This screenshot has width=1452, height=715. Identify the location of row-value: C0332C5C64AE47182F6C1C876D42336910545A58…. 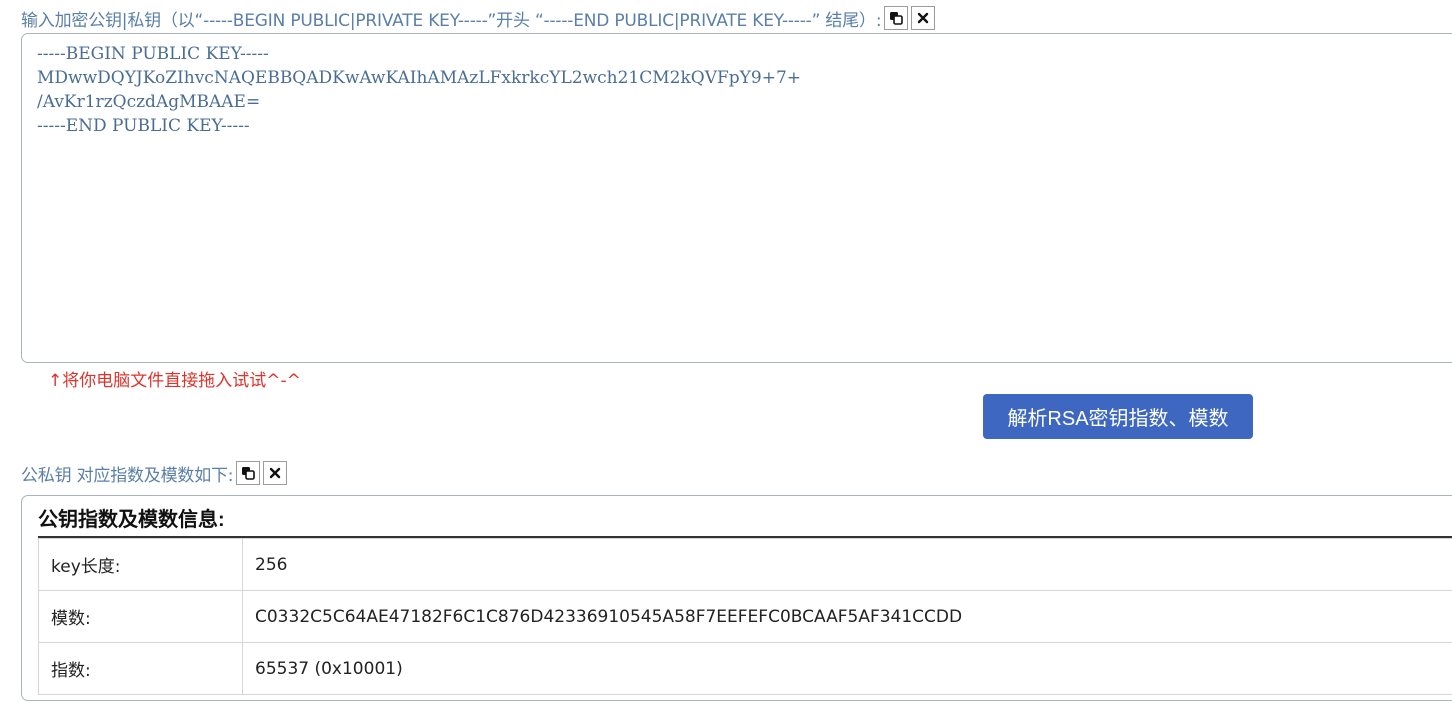
(847, 616).